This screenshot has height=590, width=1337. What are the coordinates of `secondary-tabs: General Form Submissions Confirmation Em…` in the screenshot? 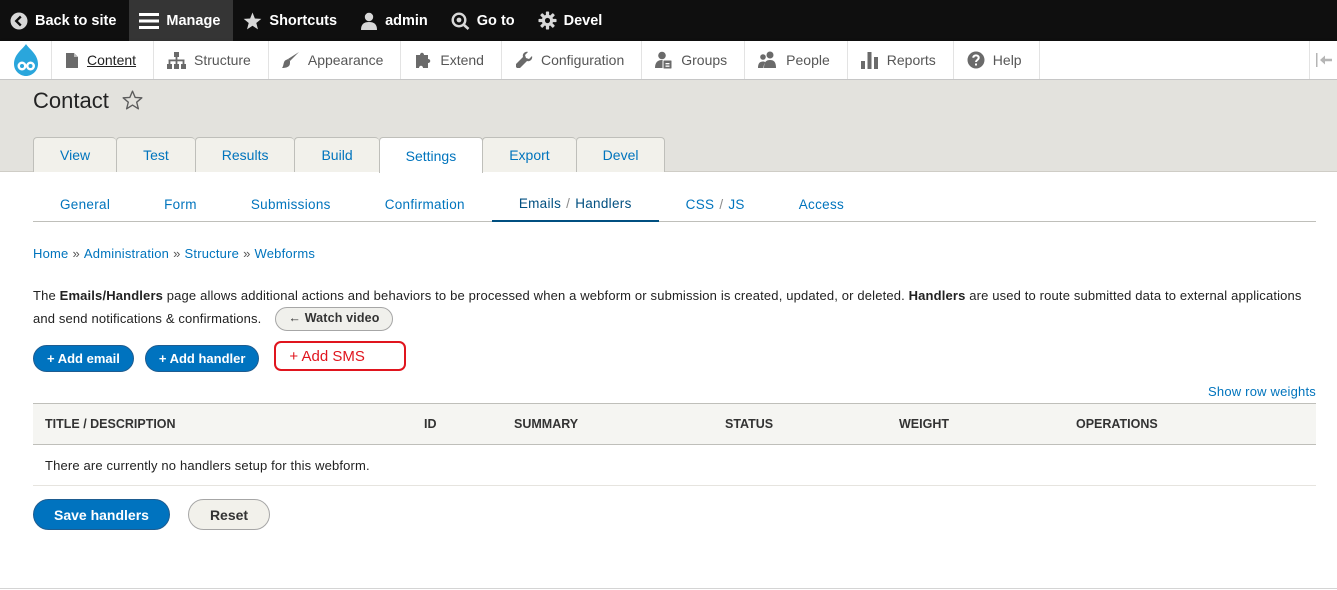 It's located at (674, 204).